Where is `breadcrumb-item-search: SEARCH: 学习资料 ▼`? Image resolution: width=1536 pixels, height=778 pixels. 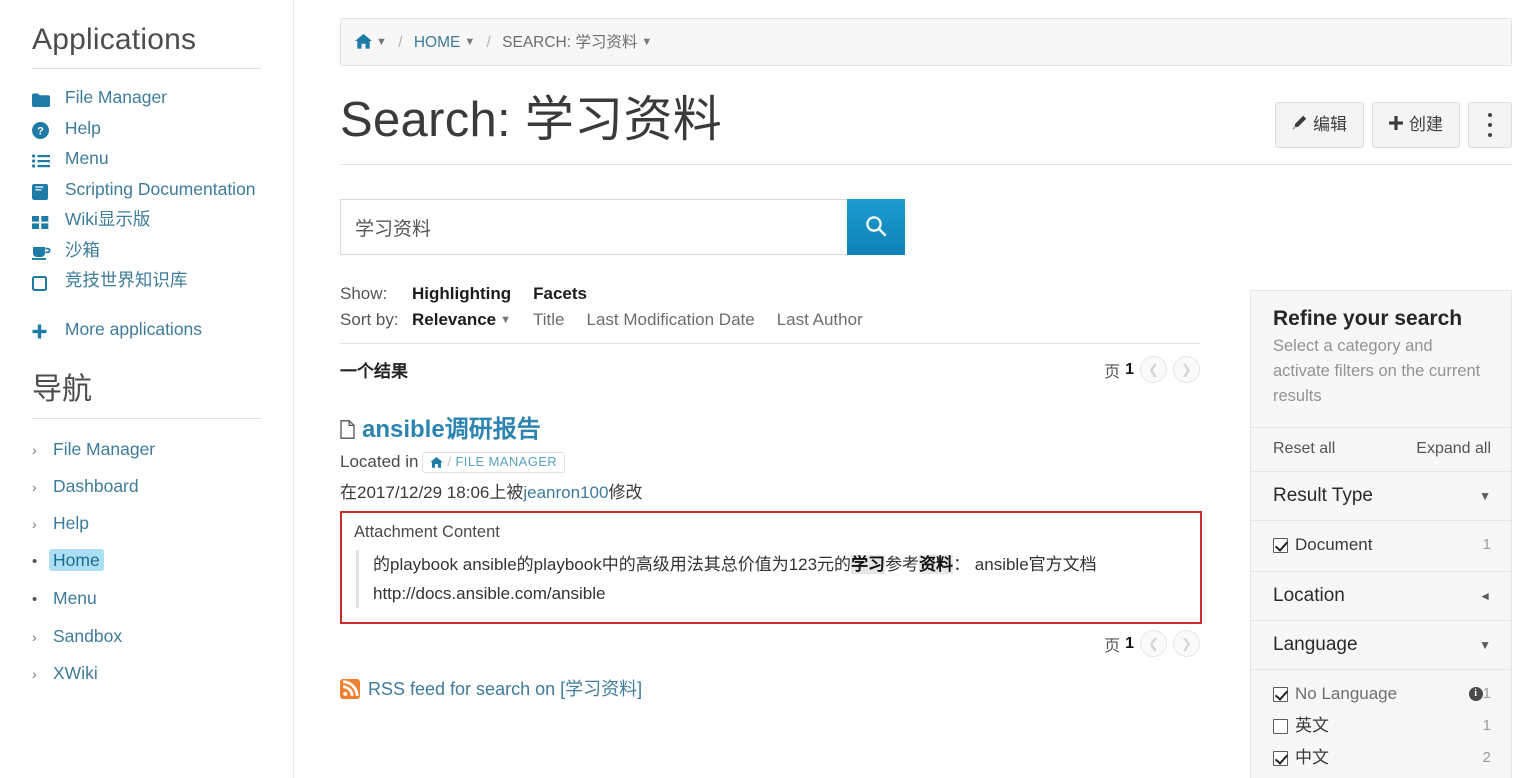
breadcrumb-item-search: SEARCH: 学习资料 ▼ is located at coordinates (577, 42).